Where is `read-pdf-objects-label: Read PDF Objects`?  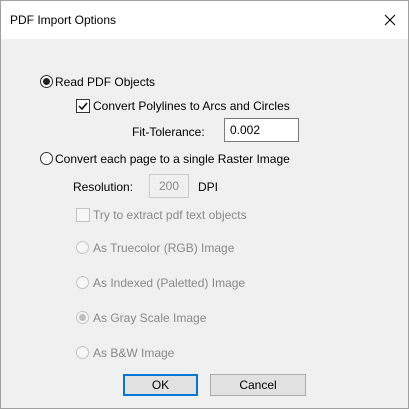 read-pdf-objects-label: Read PDF Objects is located at coordinates (105, 82).